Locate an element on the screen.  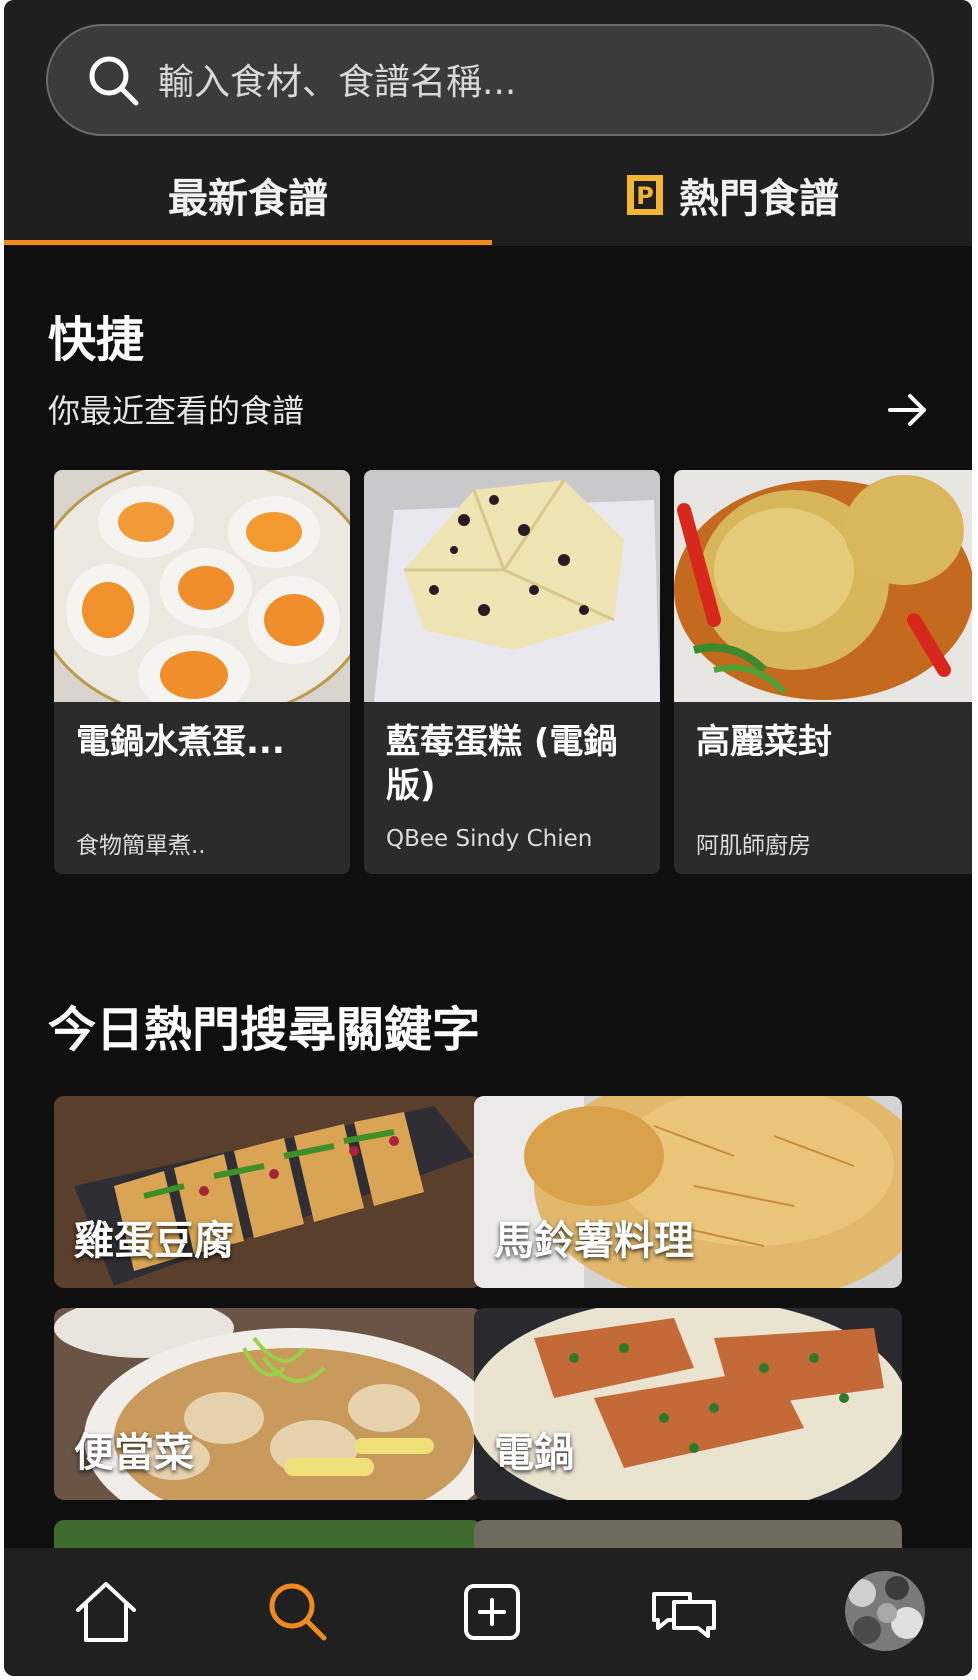
recipe-card: 高麗菜封 阿肌師廚房 is located at coordinates (823, 672).